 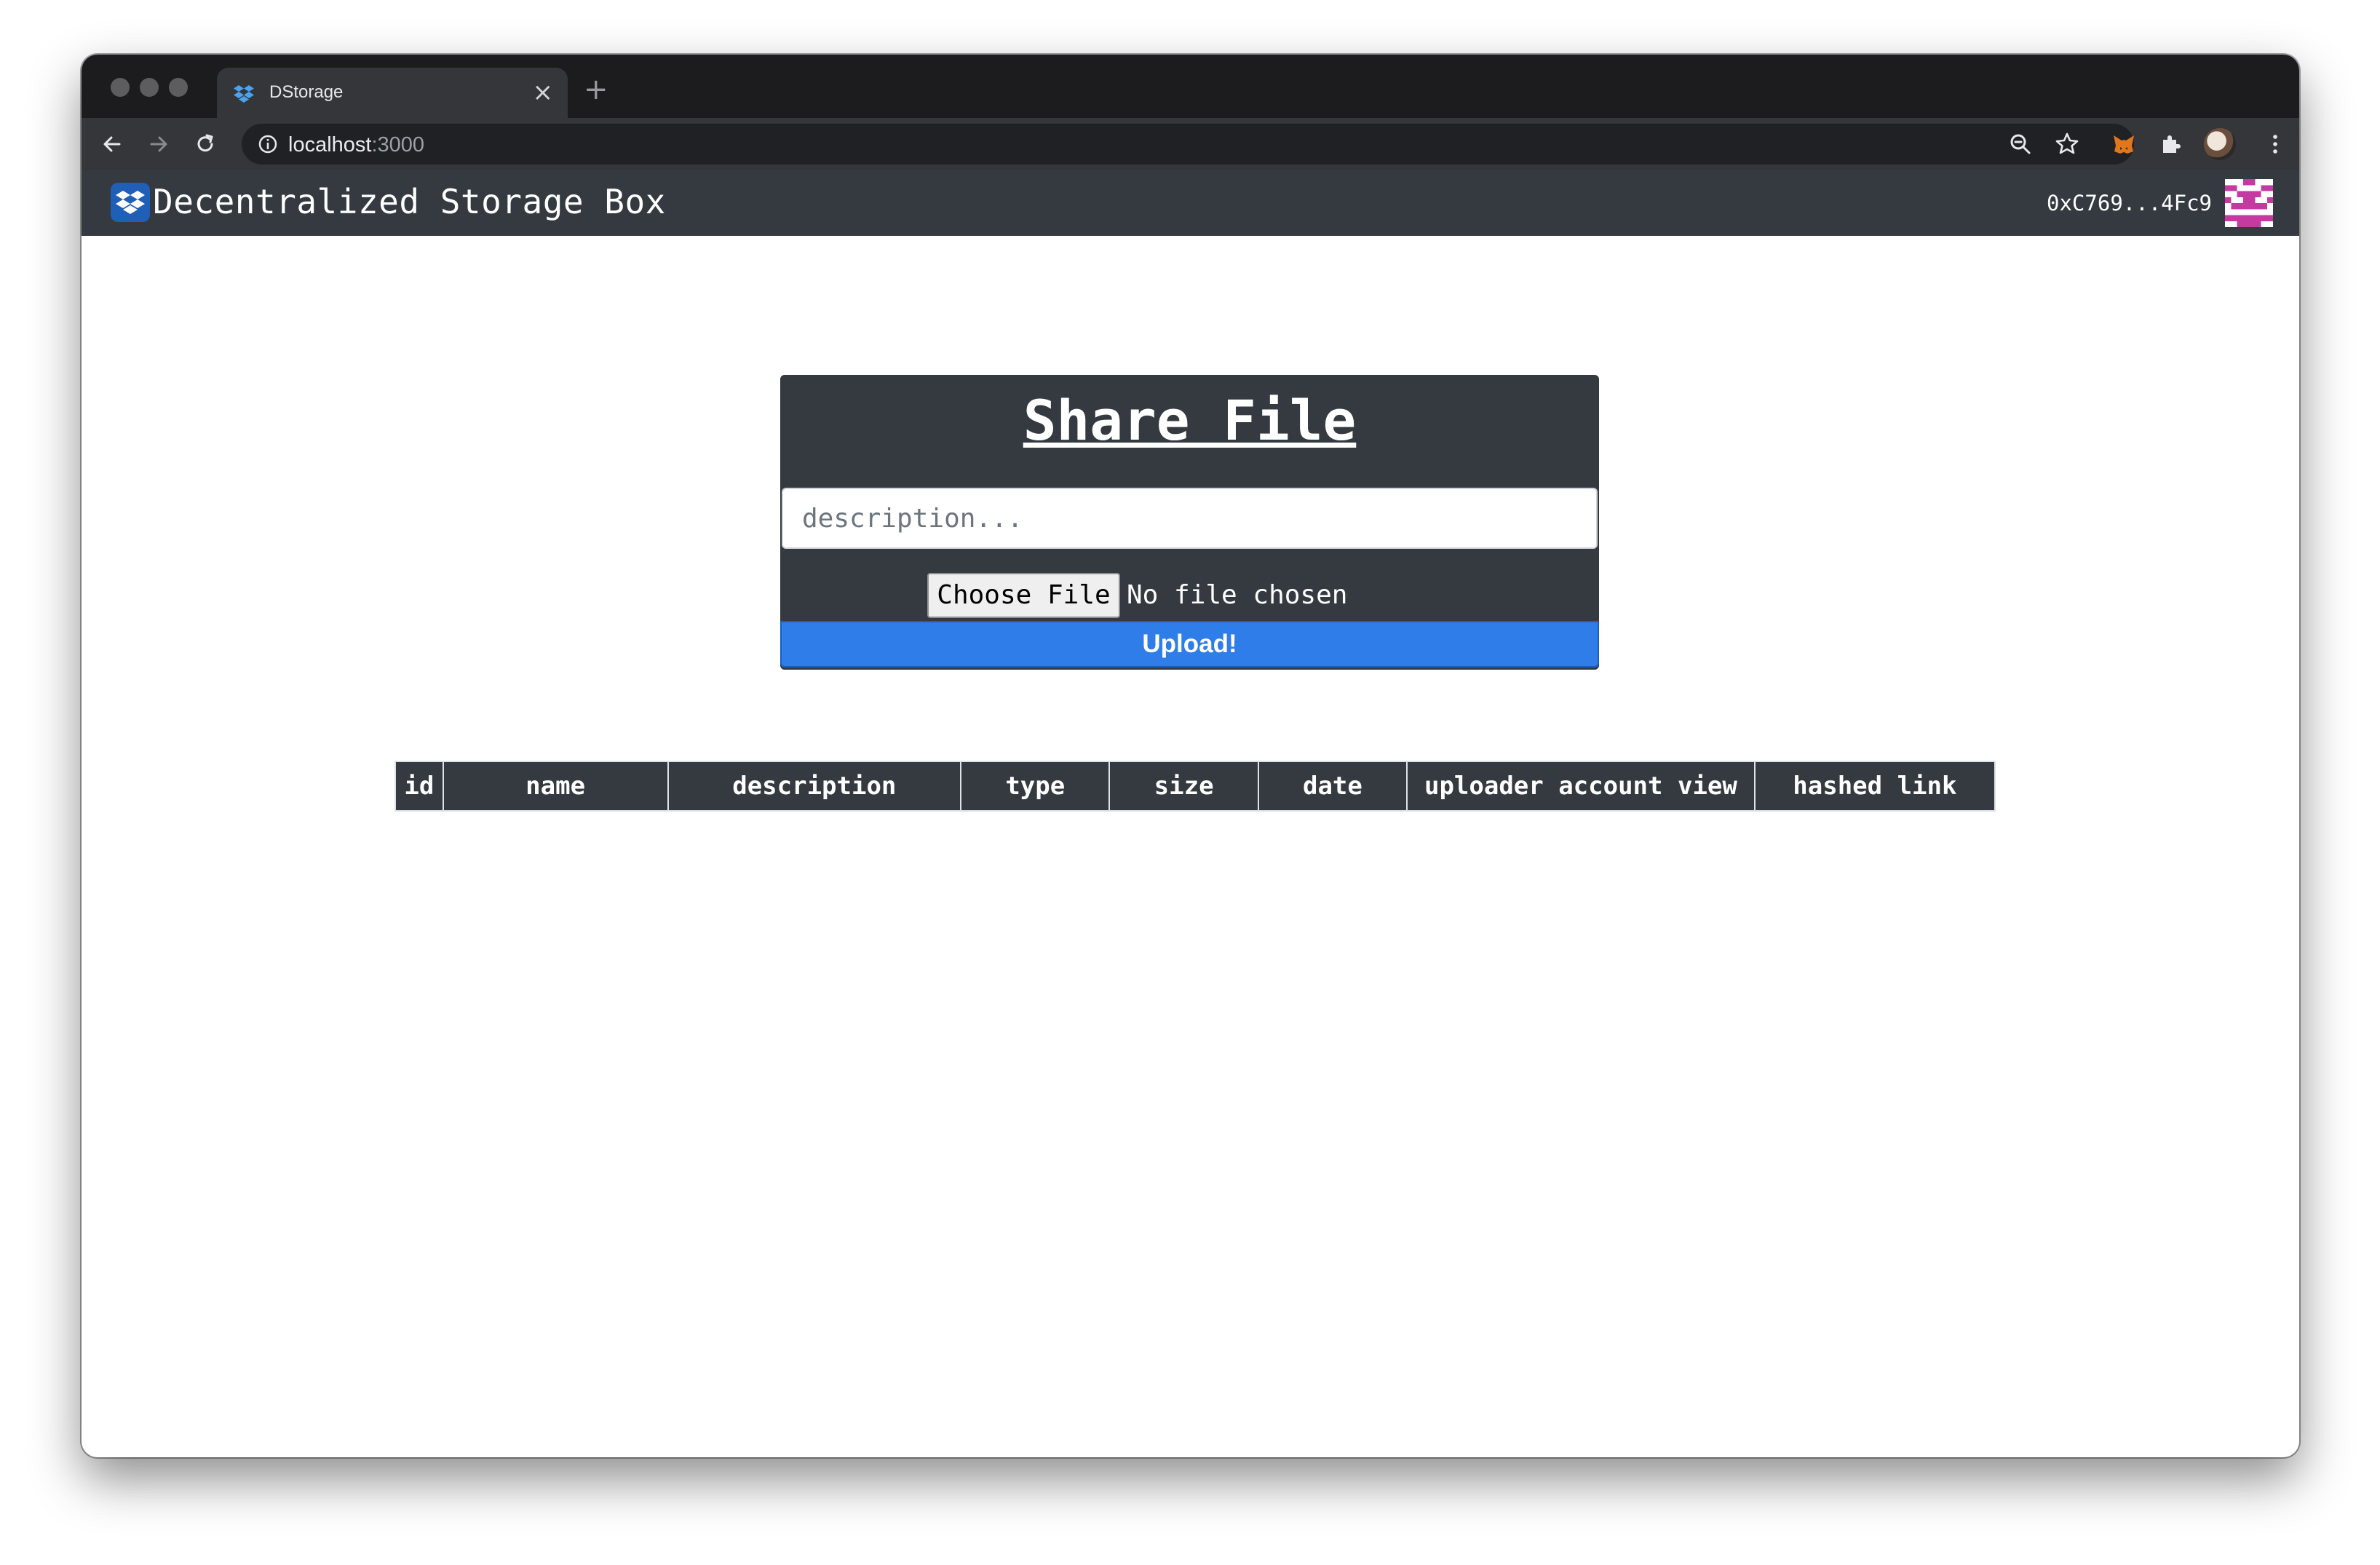 I want to click on column-header-name: name, so click(x=555, y=786).